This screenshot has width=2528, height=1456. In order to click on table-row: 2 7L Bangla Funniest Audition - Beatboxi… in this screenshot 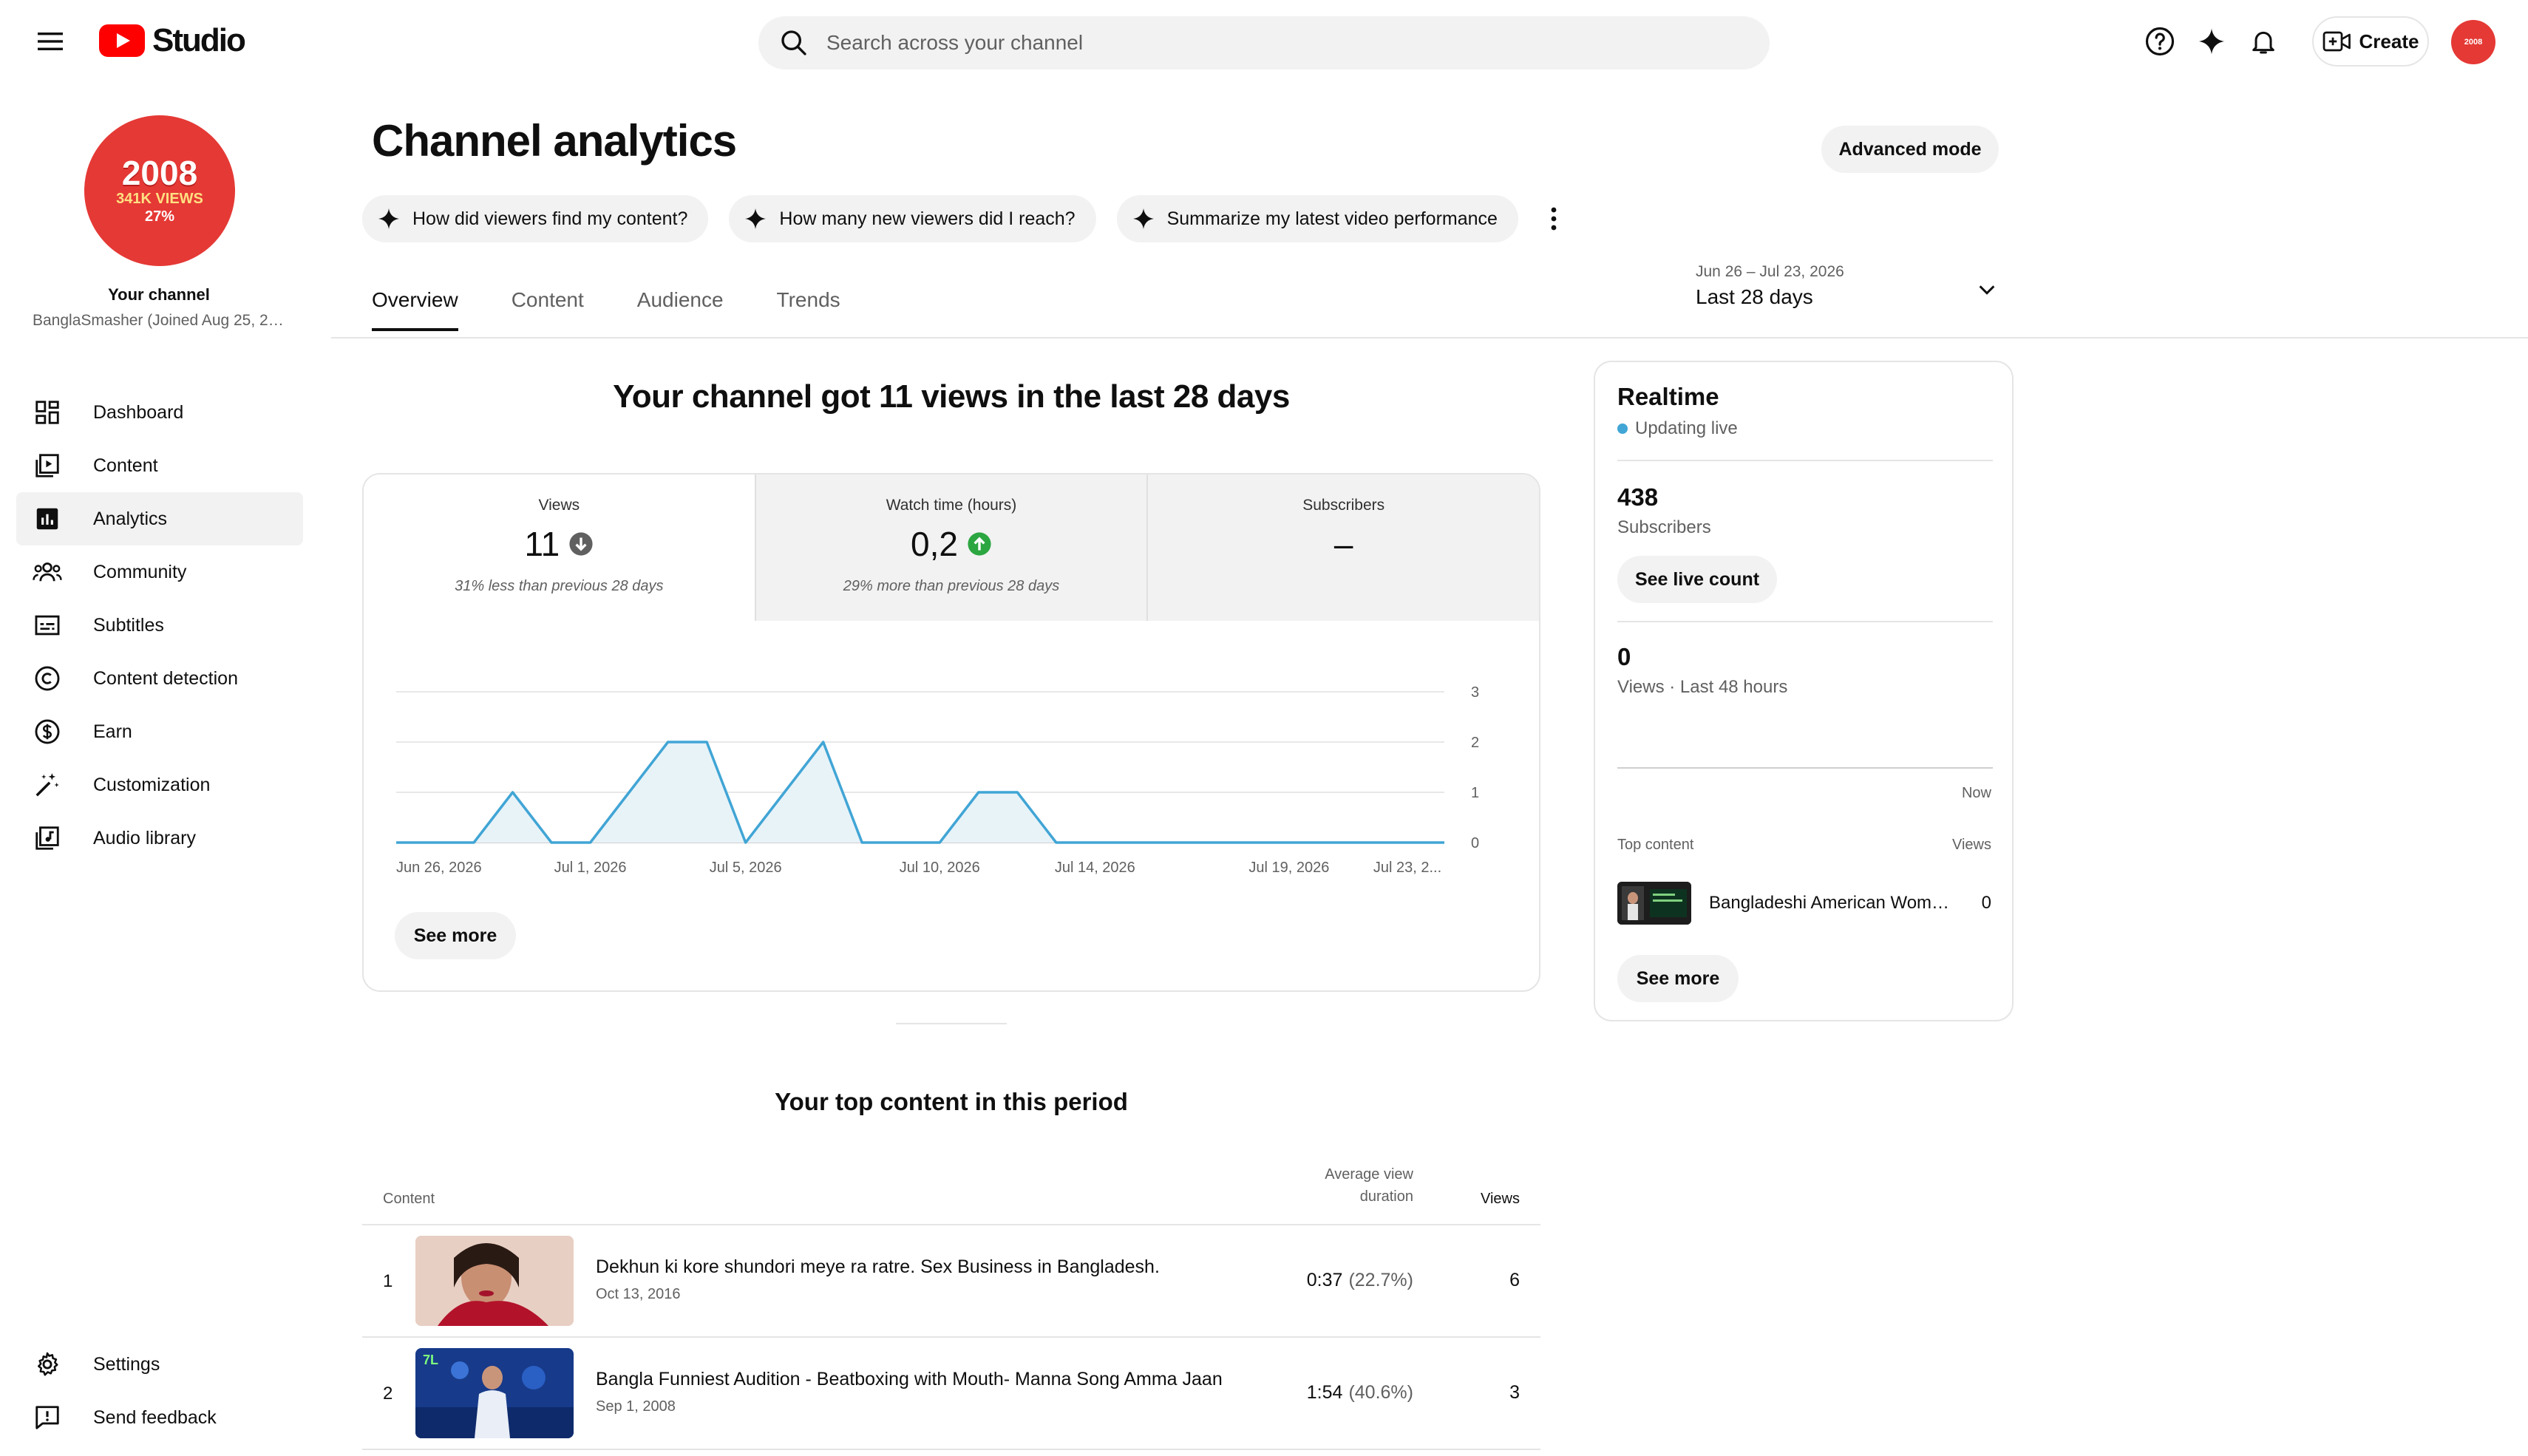, I will do `click(951, 1394)`.